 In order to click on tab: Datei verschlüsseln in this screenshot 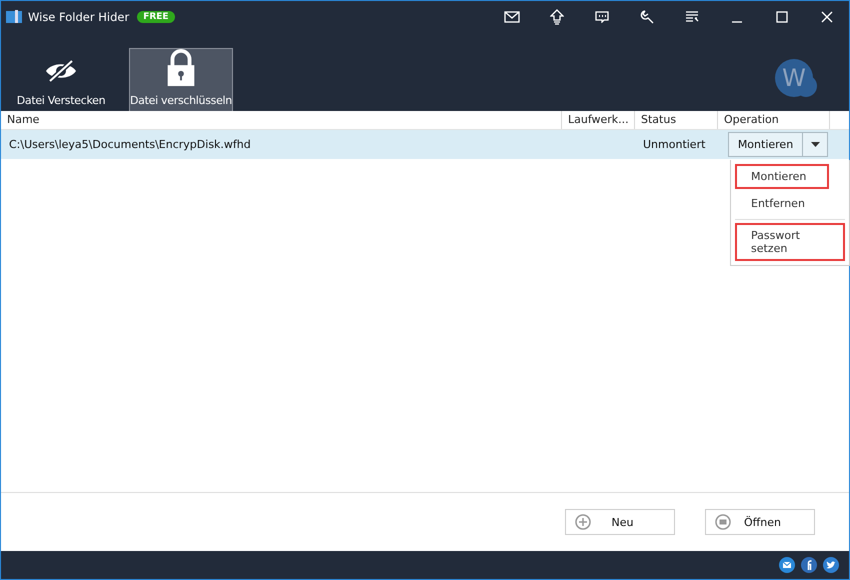, I will do `click(181, 79)`.